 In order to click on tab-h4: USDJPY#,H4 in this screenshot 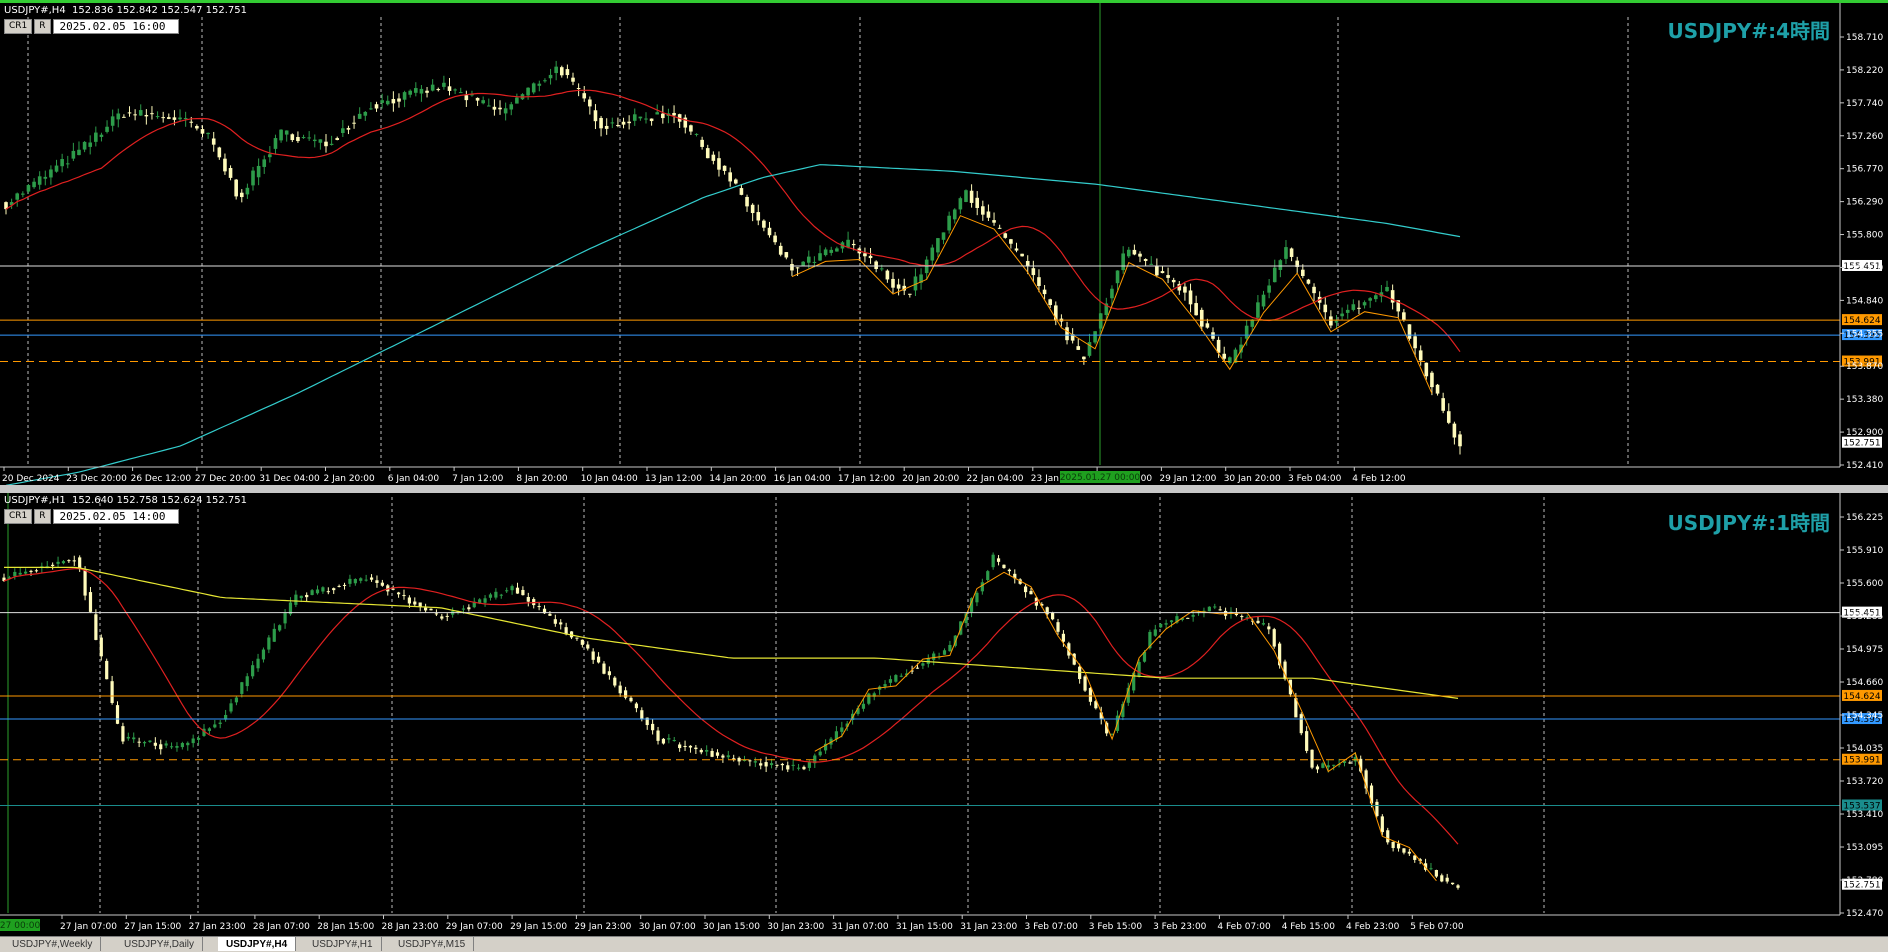, I will do `click(257, 944)`.